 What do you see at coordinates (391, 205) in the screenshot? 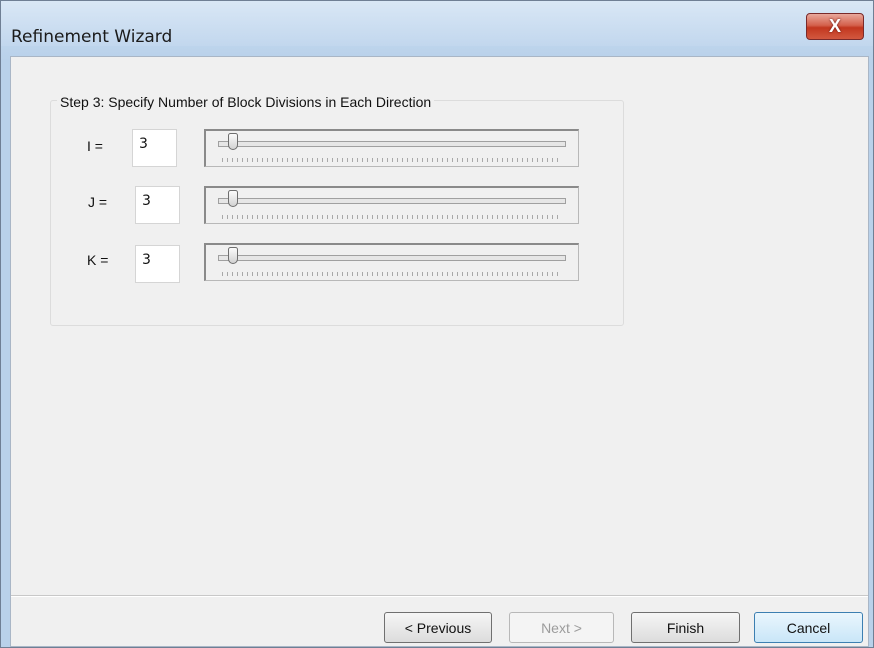
I see `j-slider` at bounding box center [391, 205].